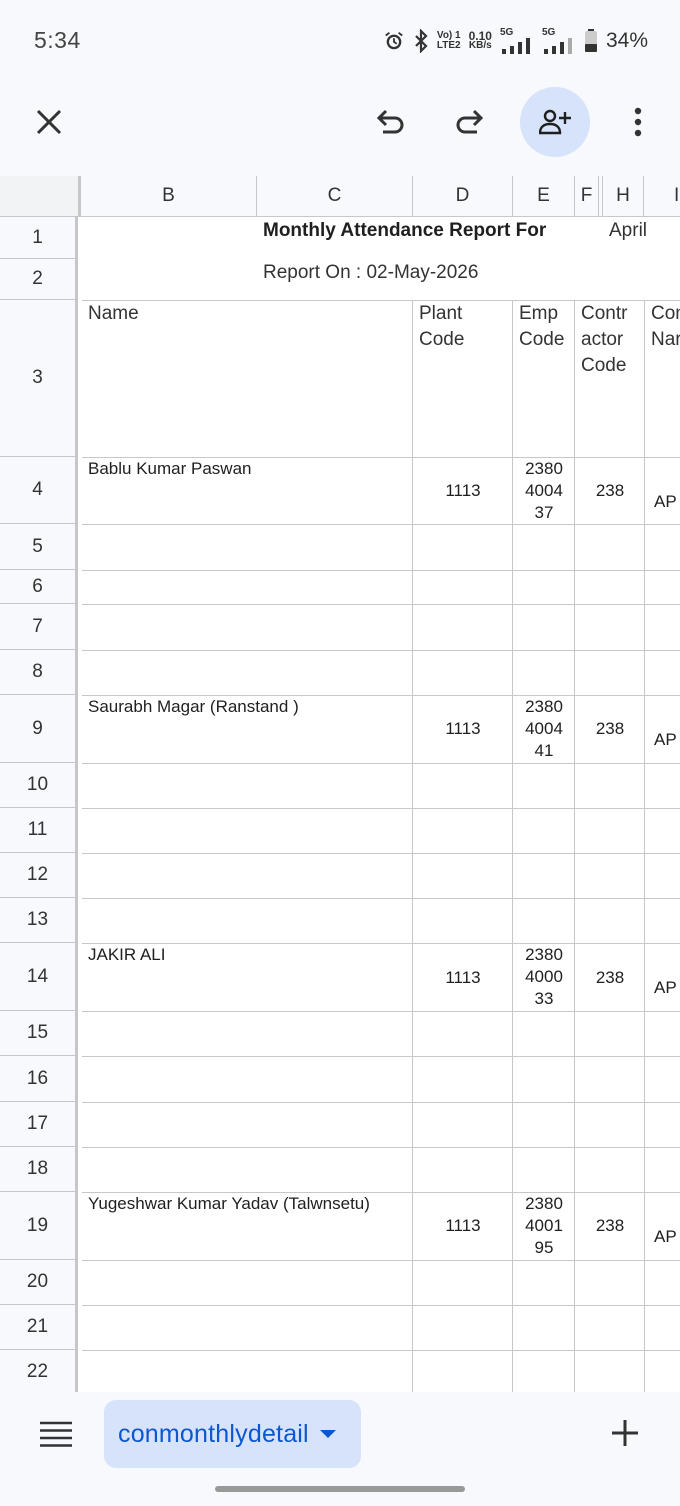 The image size is (680, 1506). Describe the element at coordinates (169, 196) in the screenshot. I see `column-header-b: B` at that location.